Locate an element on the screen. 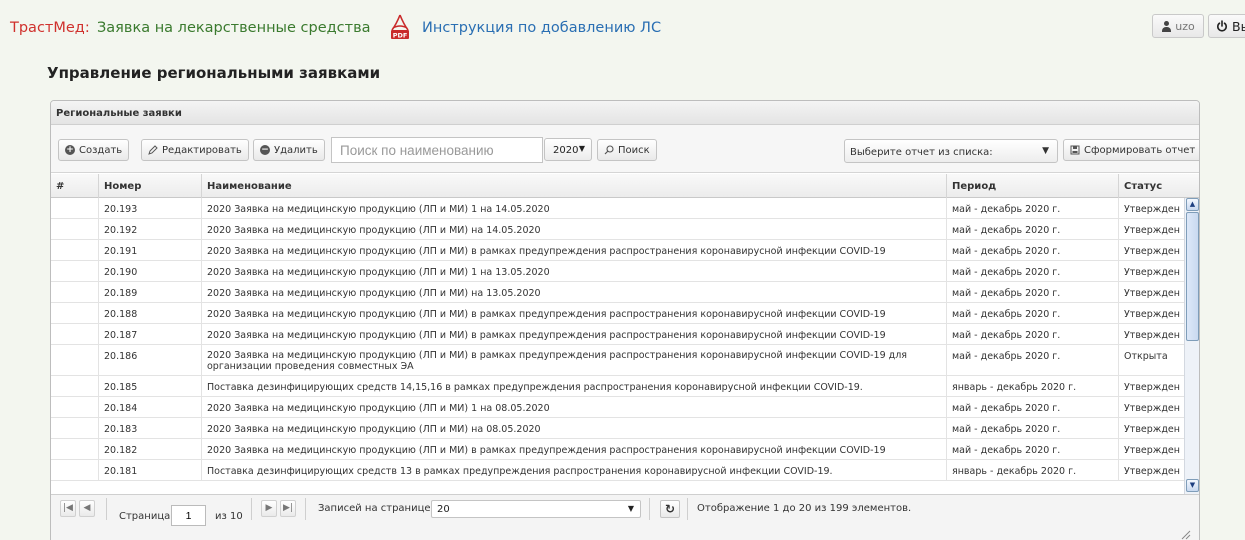 The image size is (1245, 540). build-report-label: Сформировать отчет is located at coordinates (1140, 150).